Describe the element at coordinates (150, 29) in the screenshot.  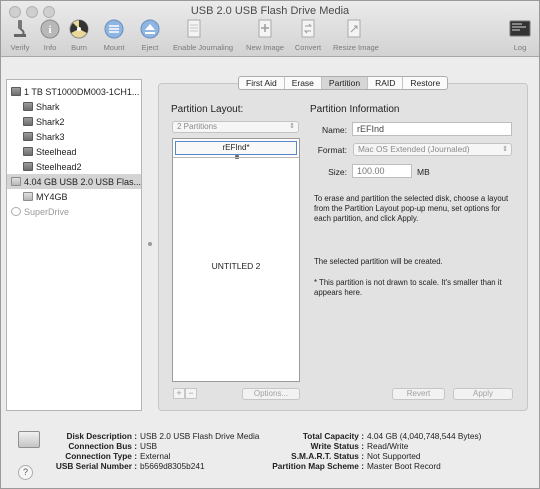
I see `eject-icon` at that location.